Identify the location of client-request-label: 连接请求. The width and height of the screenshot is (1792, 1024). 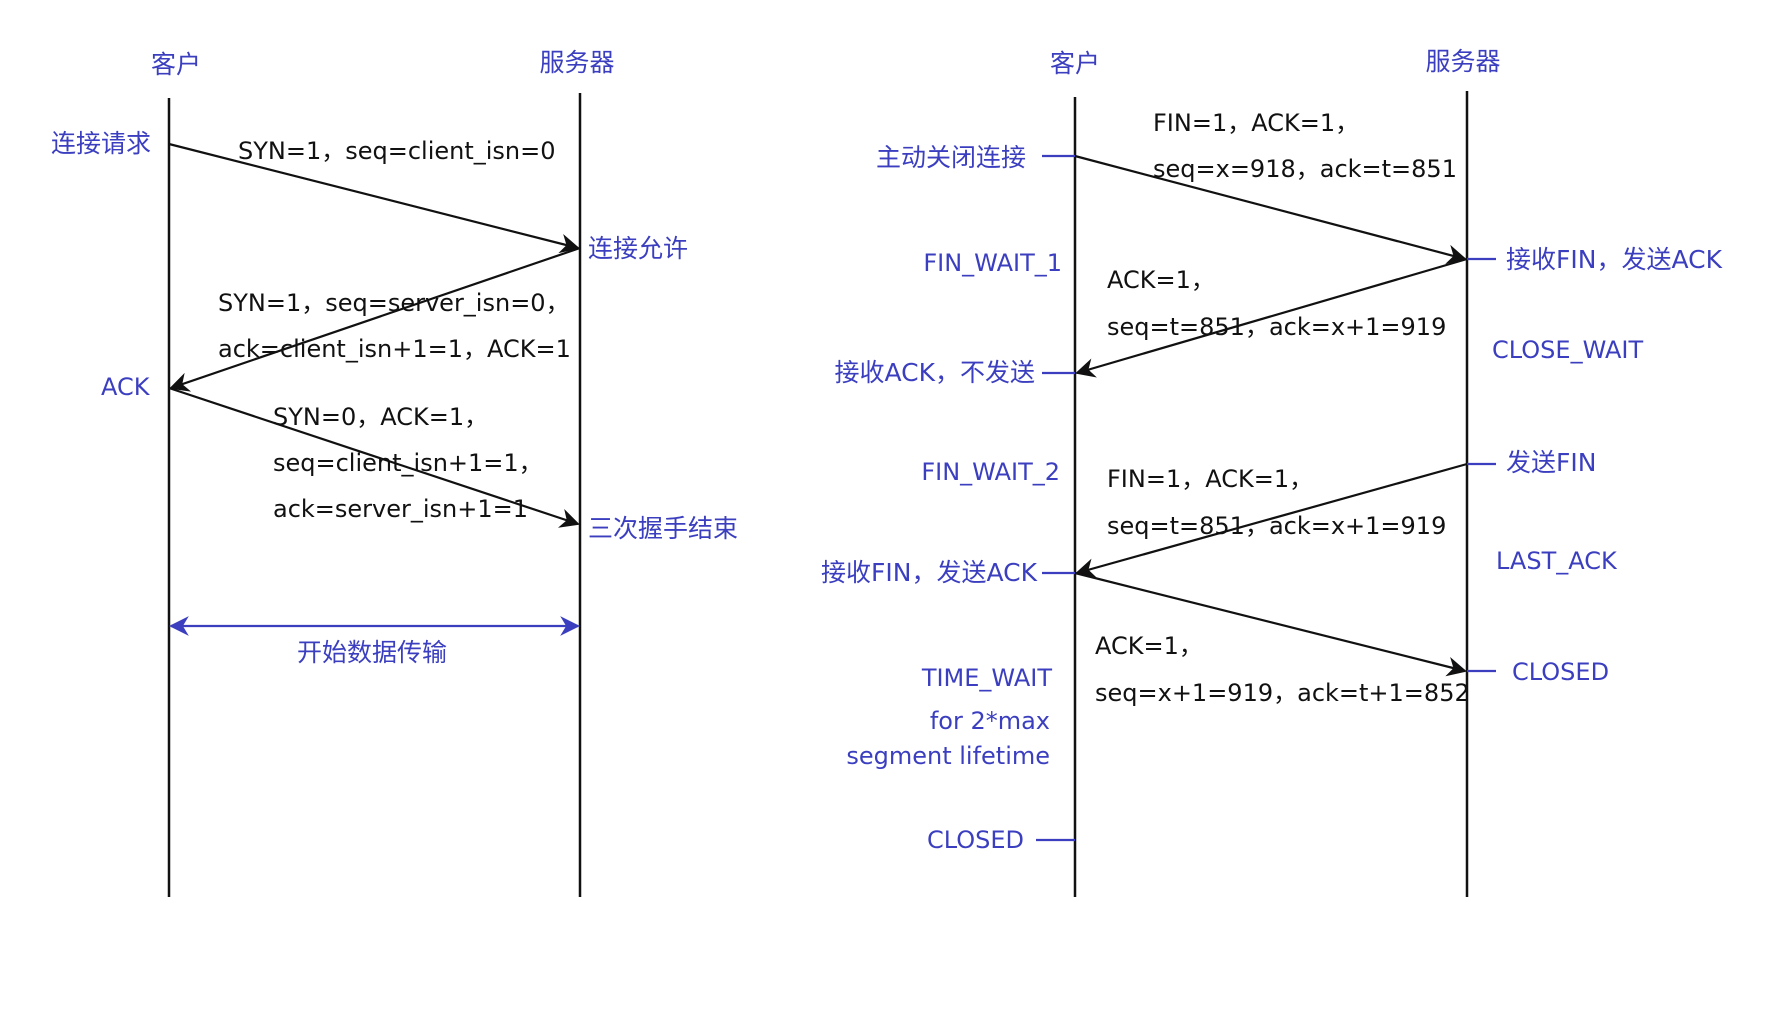
(101, 143).